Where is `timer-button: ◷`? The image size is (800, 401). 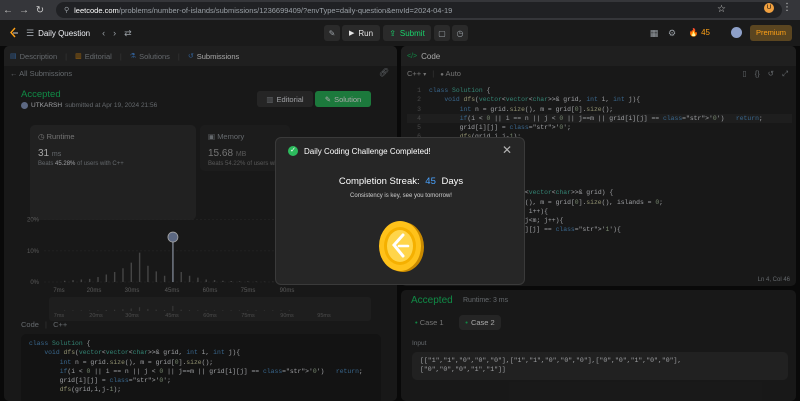
timer-button: ◷ is located at coordinates (460, 33).